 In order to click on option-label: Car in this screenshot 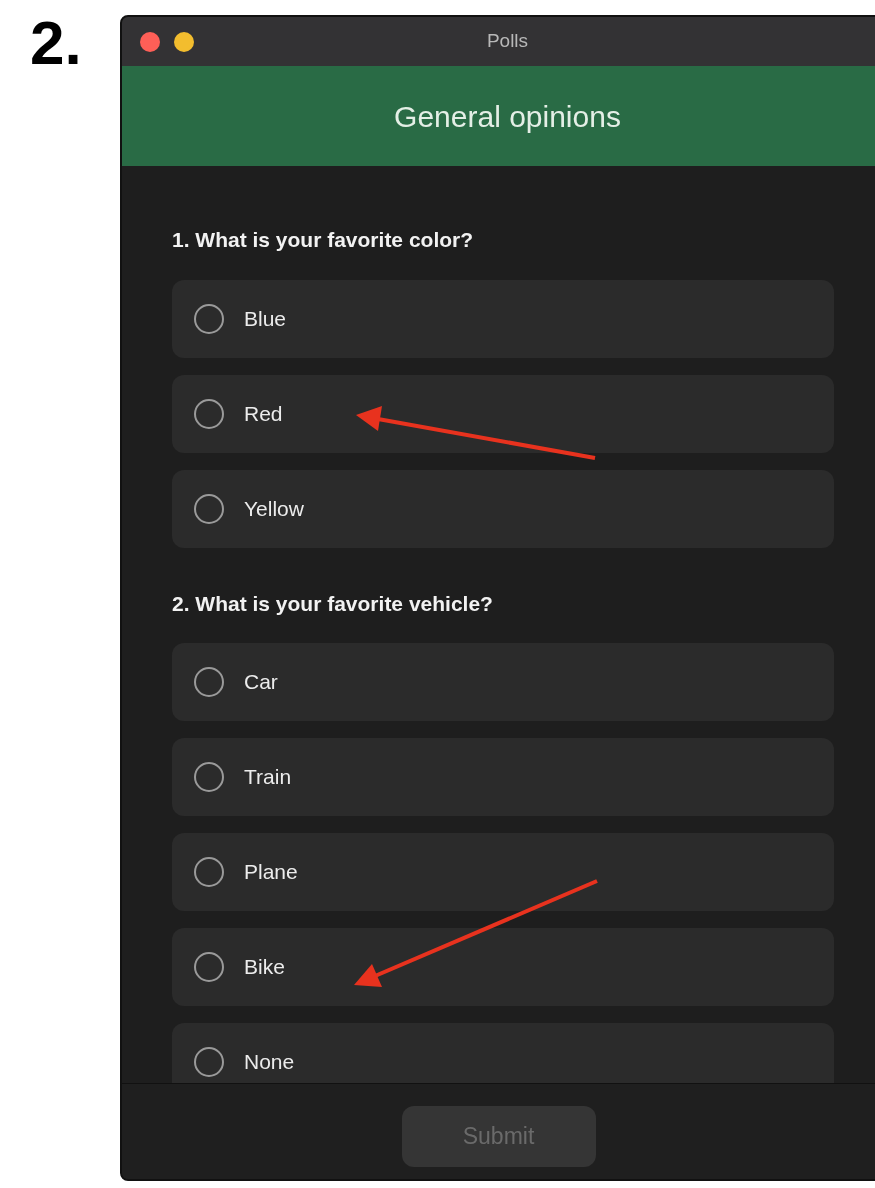, I will do `click(261, 682)`.